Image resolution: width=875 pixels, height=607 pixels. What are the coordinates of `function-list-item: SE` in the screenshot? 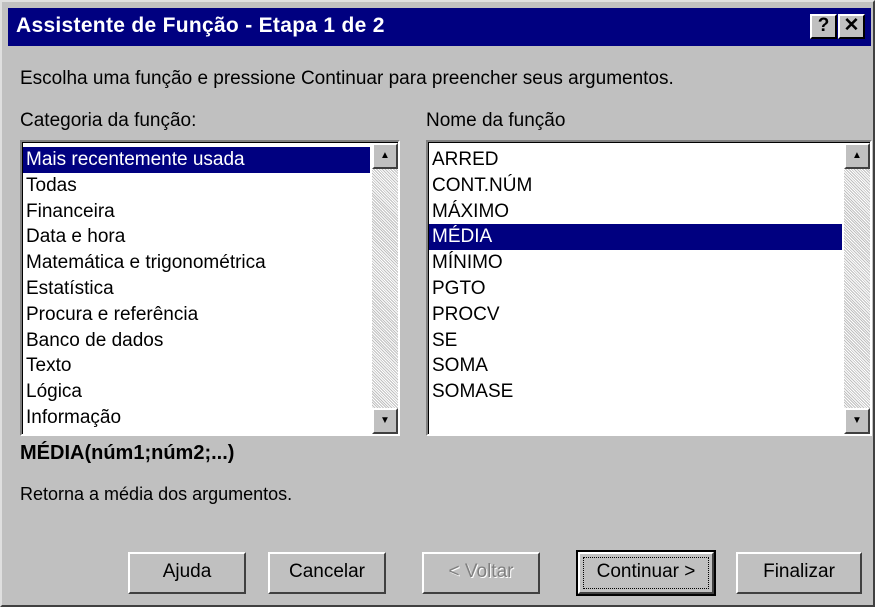 It's located at (635, 341).